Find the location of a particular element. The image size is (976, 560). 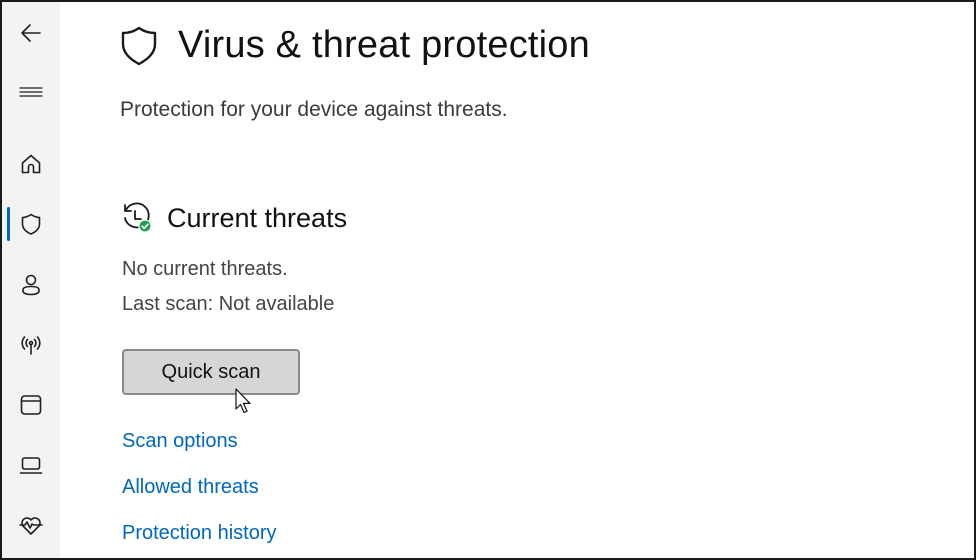

section-title: Current threats is located at coordinates (257, 217).